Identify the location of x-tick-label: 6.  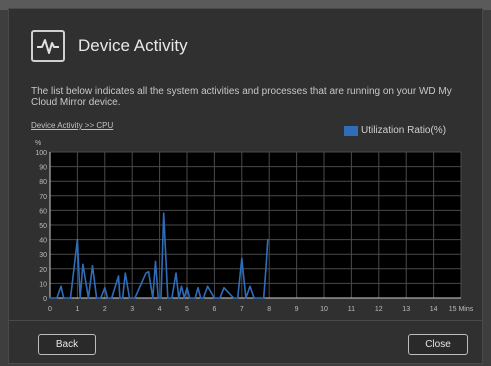
(214, 309).